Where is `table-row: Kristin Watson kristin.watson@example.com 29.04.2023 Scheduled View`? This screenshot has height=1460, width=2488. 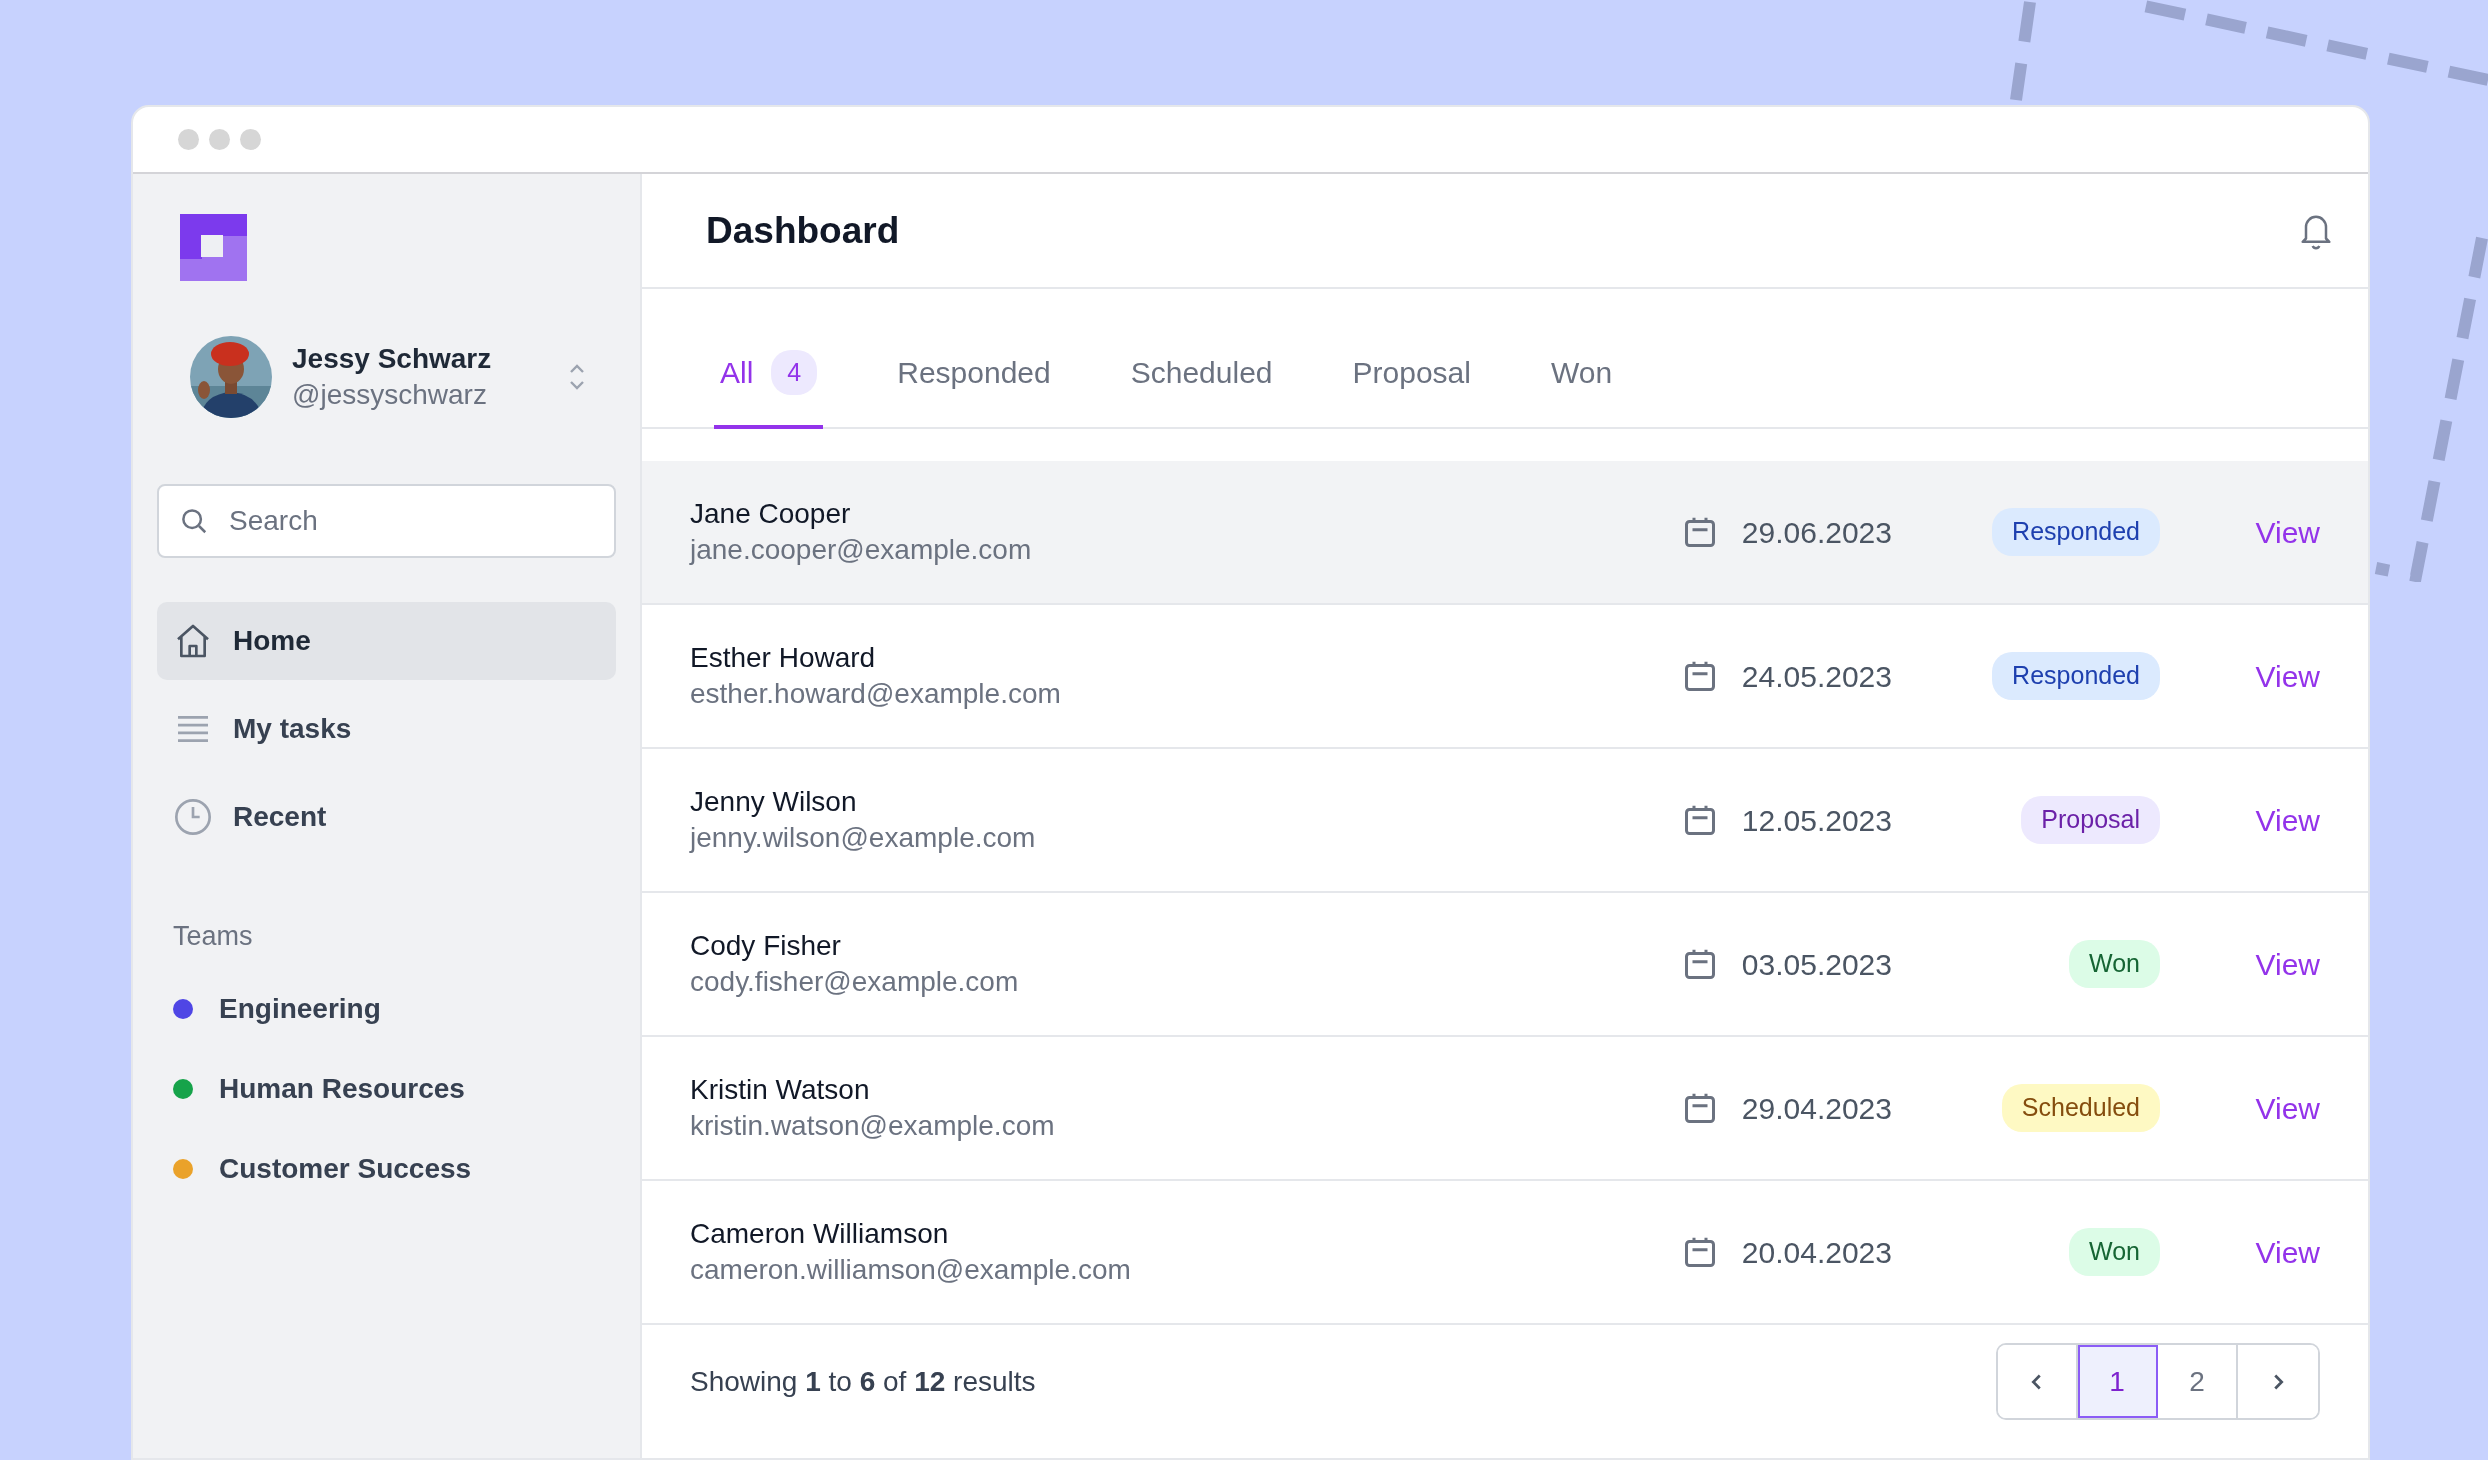 table-row: Kristin Watson kristin.watson@example.com 29.04.2023 Scheduled View is located at coordinates (1505, 1109).